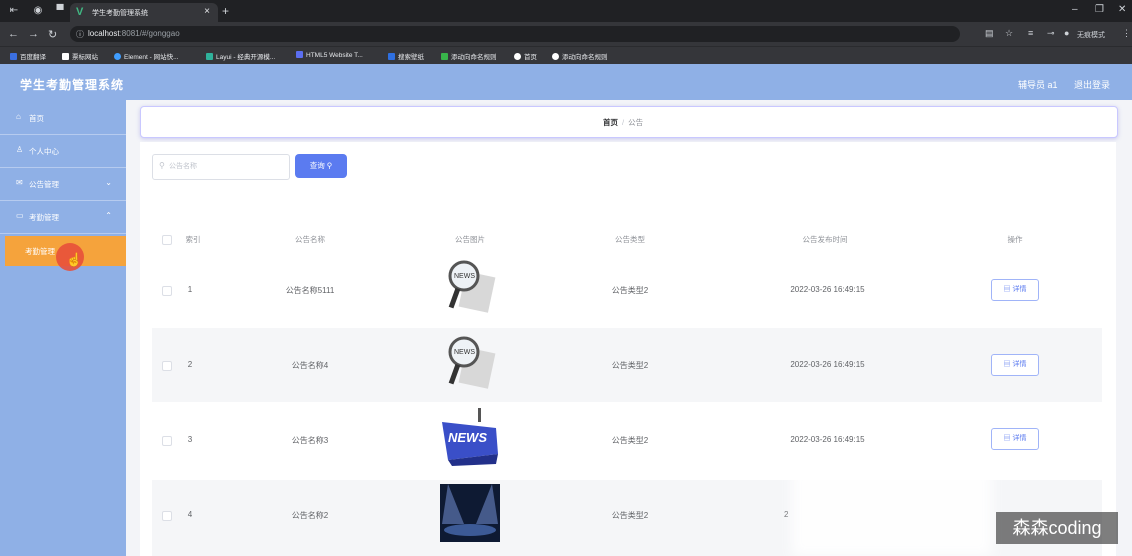  What do you see at coordinates (80, 34) in the screenshot?
I see `site-info-icon: ⓘ` at bounding box center [80, 34].